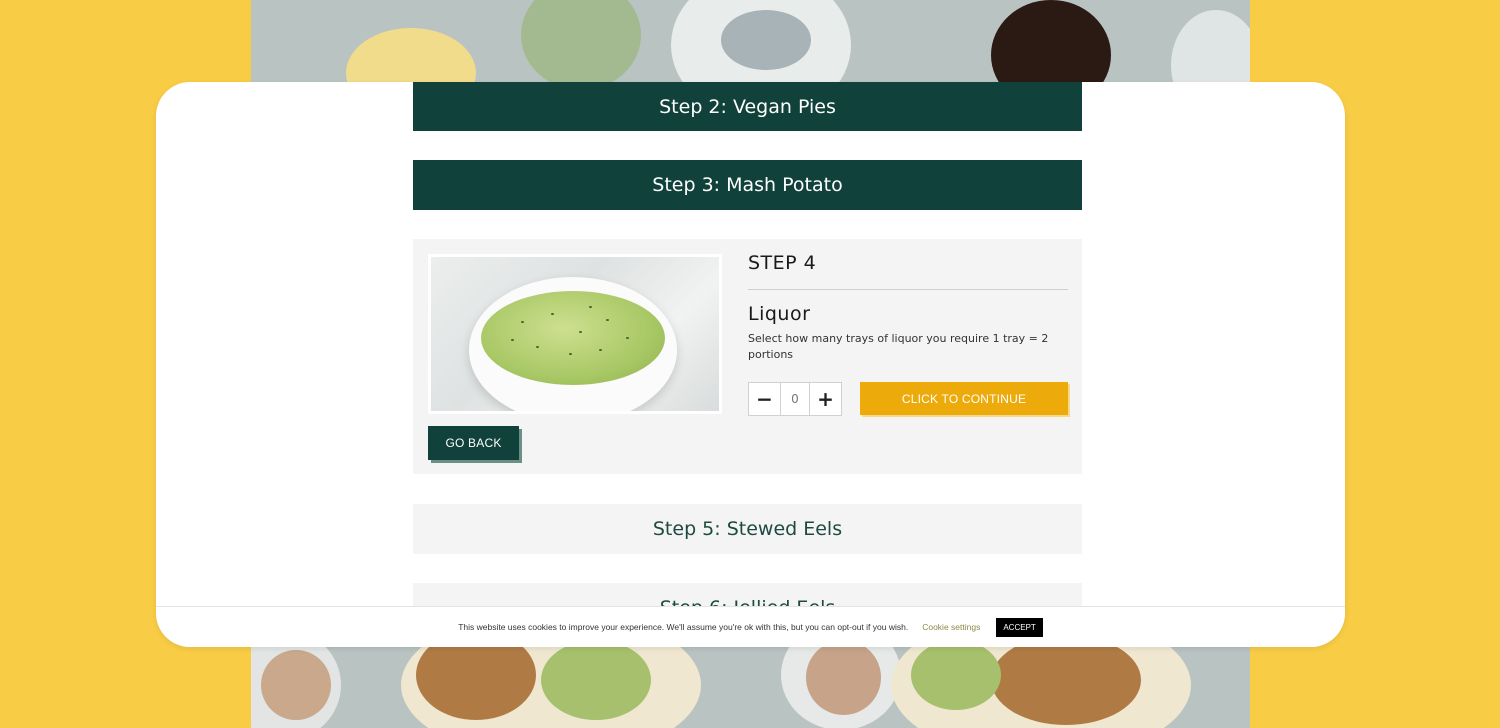  I want to click on minus-icon: −, so click(764, 399).